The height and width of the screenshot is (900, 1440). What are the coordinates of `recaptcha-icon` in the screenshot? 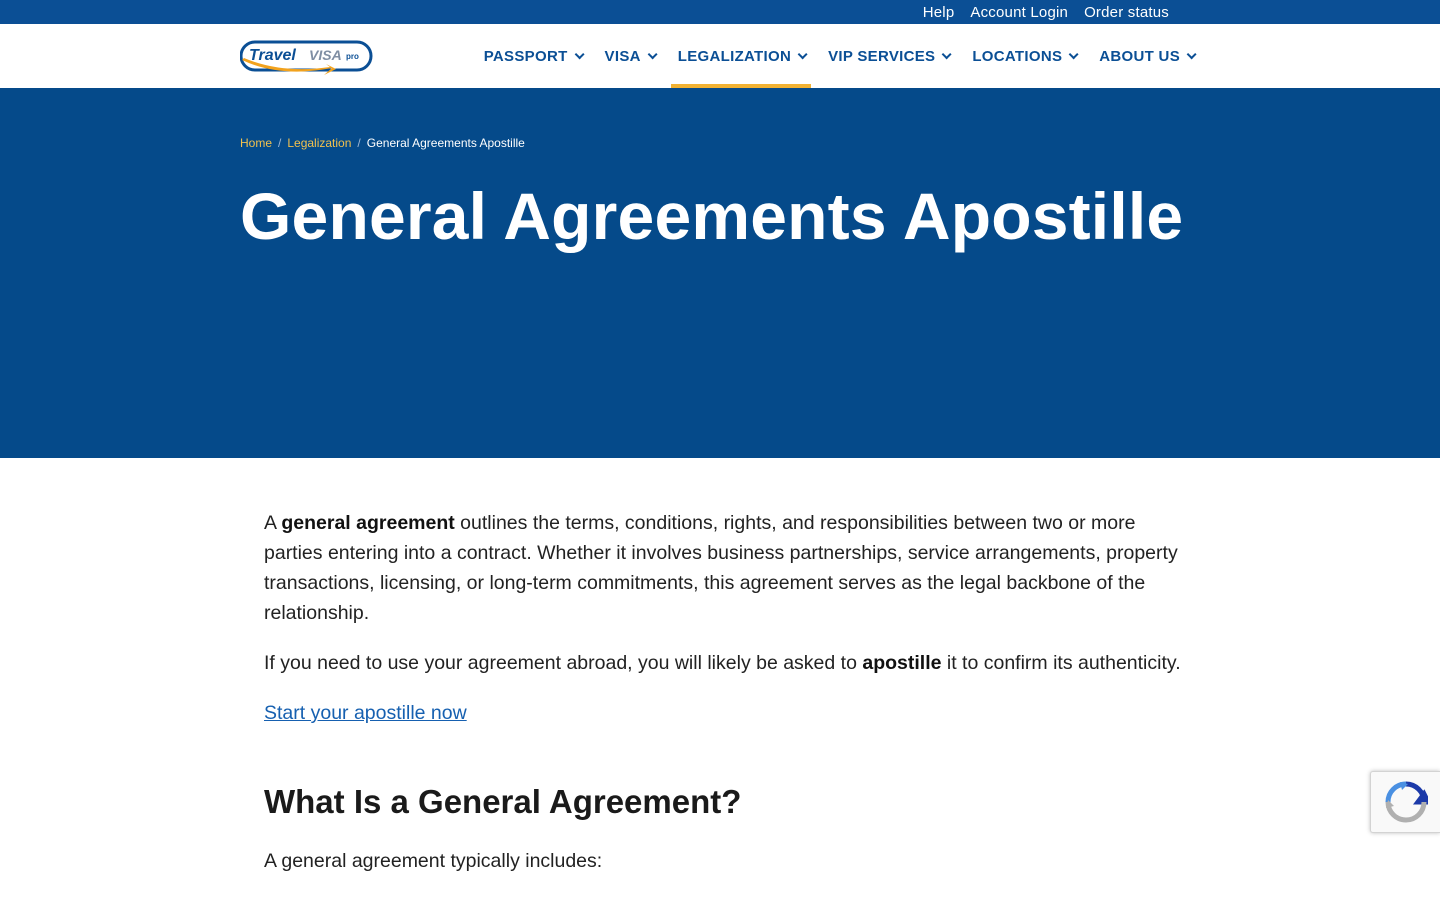 It's located at (1406, 802).